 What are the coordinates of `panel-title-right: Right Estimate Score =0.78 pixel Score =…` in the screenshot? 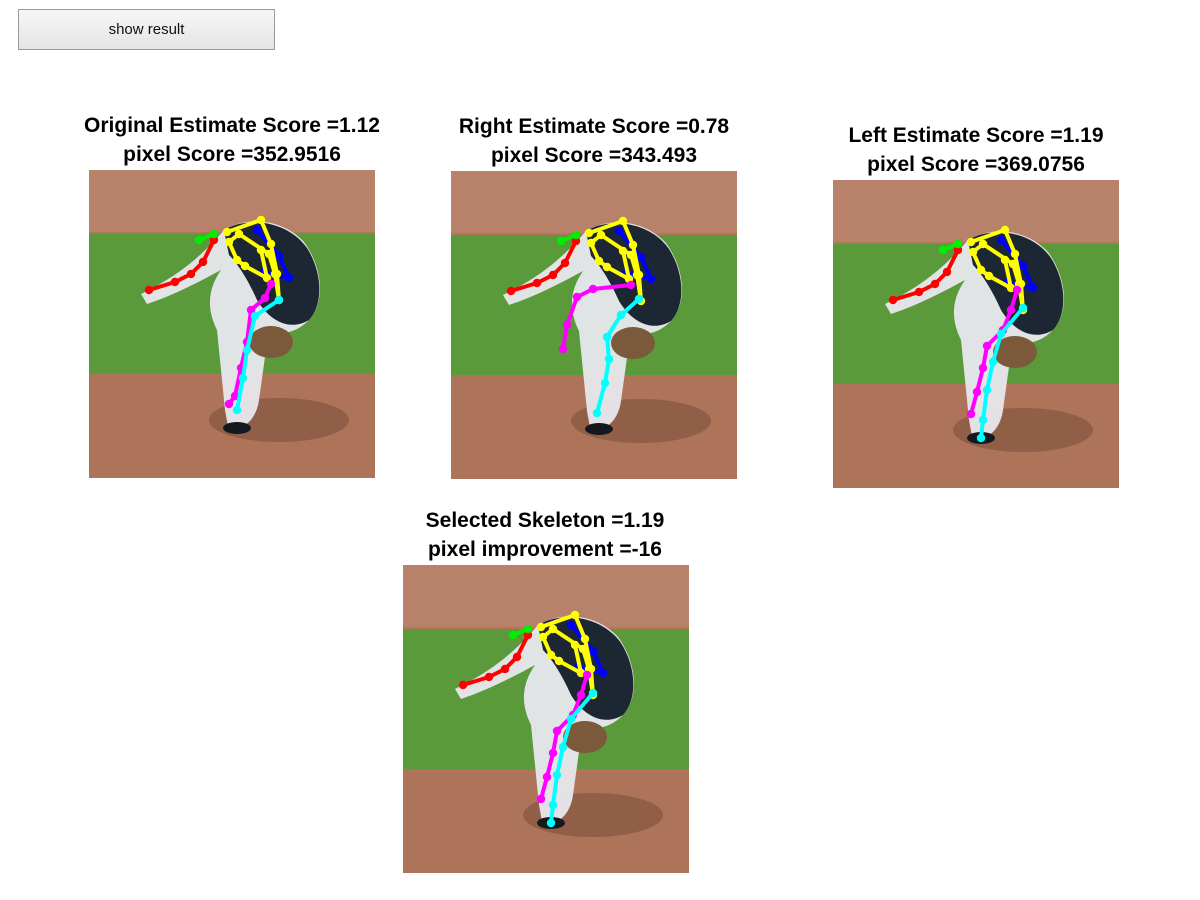 It's located at (594, 141).